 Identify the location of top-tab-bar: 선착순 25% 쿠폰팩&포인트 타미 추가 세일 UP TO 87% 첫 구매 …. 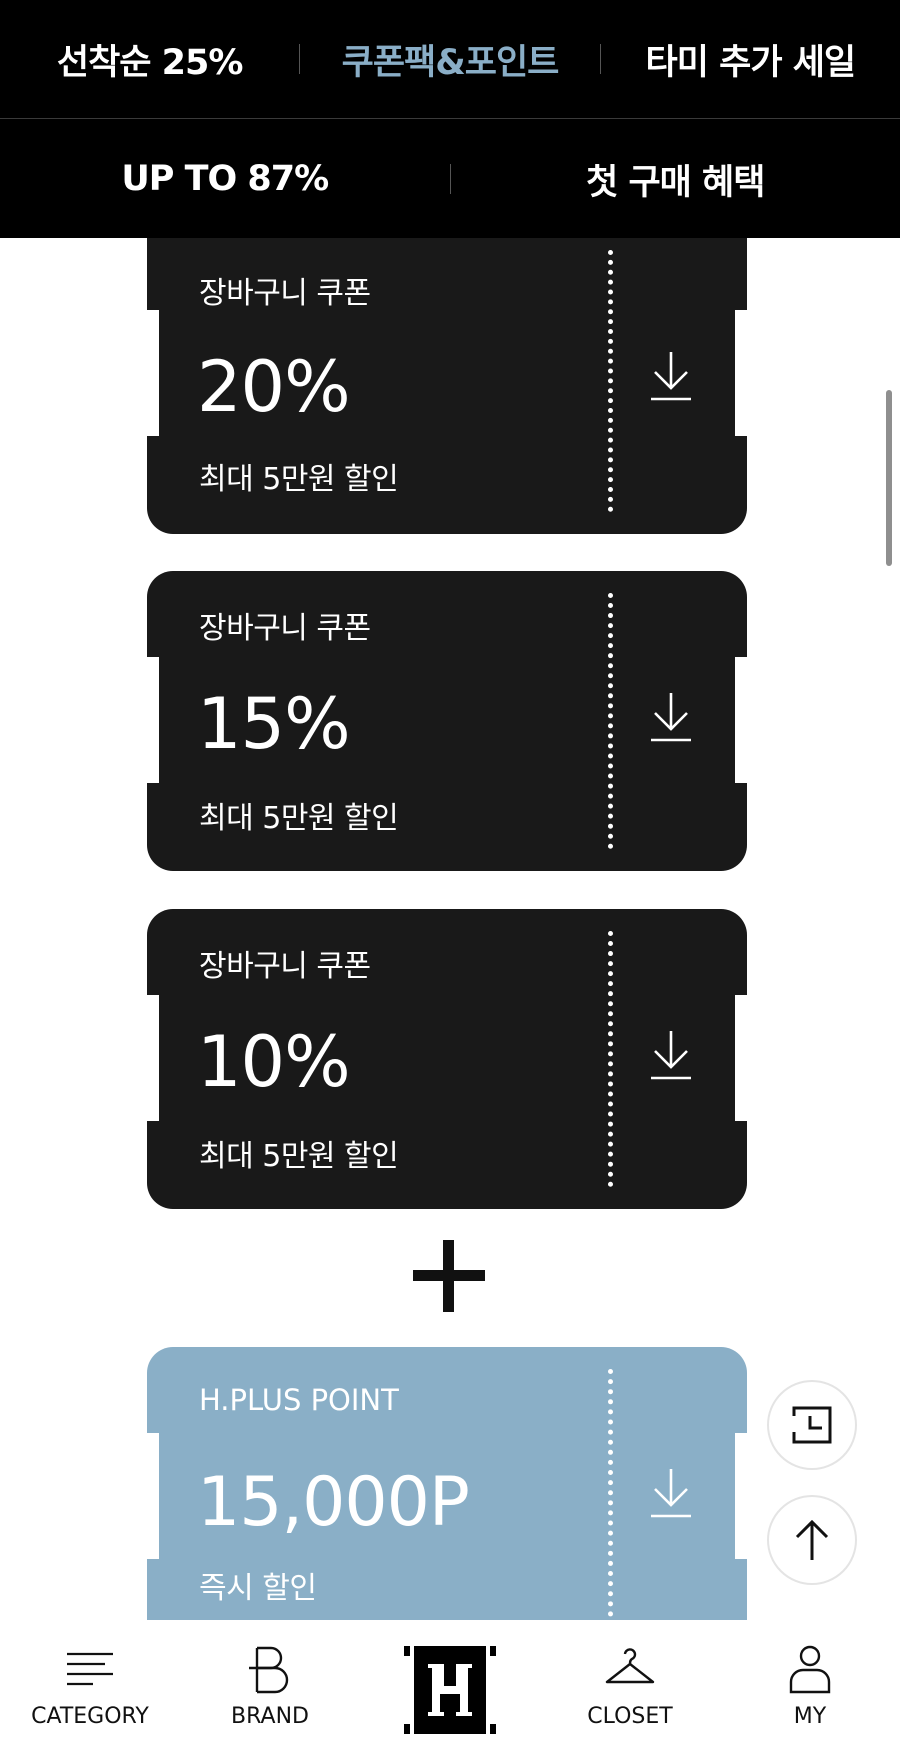
(450, 119).